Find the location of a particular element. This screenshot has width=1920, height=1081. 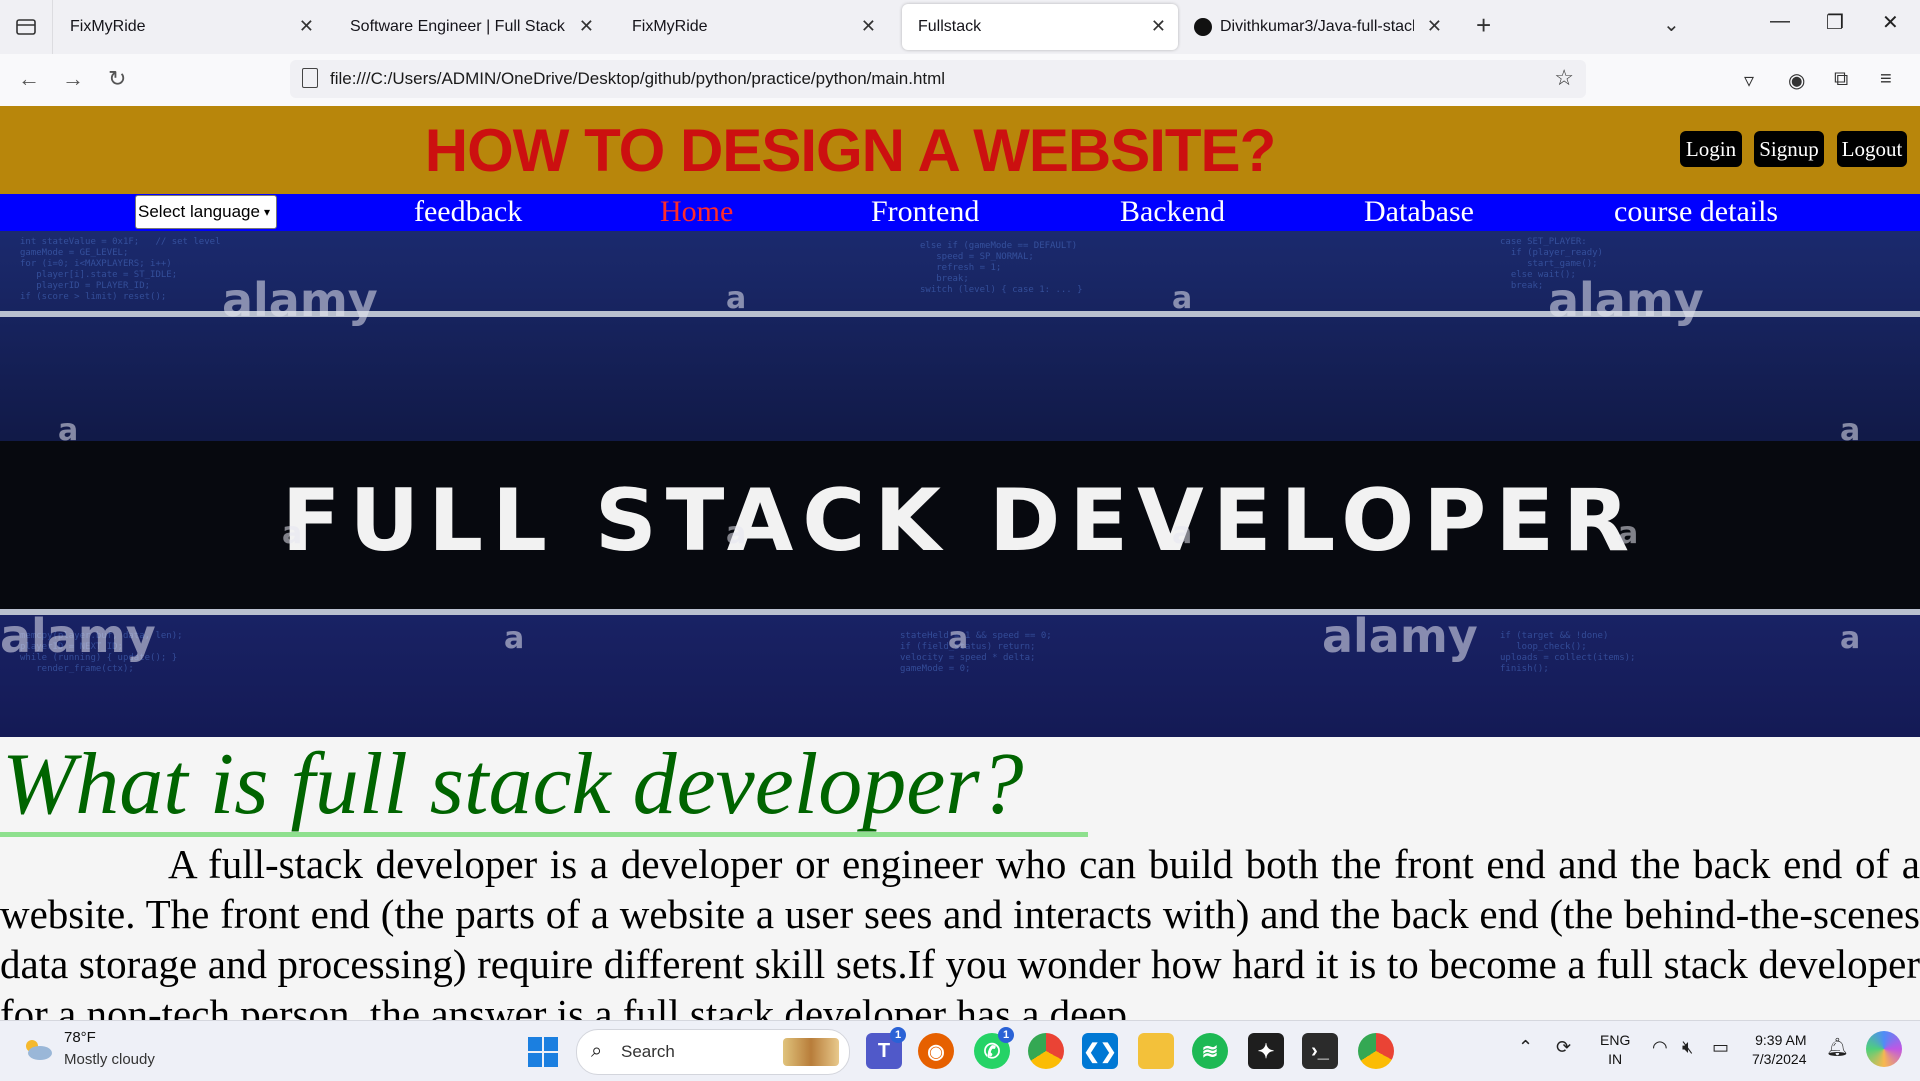

input-language-indicator: ENG IN is located at coordinates (1615, 1050).